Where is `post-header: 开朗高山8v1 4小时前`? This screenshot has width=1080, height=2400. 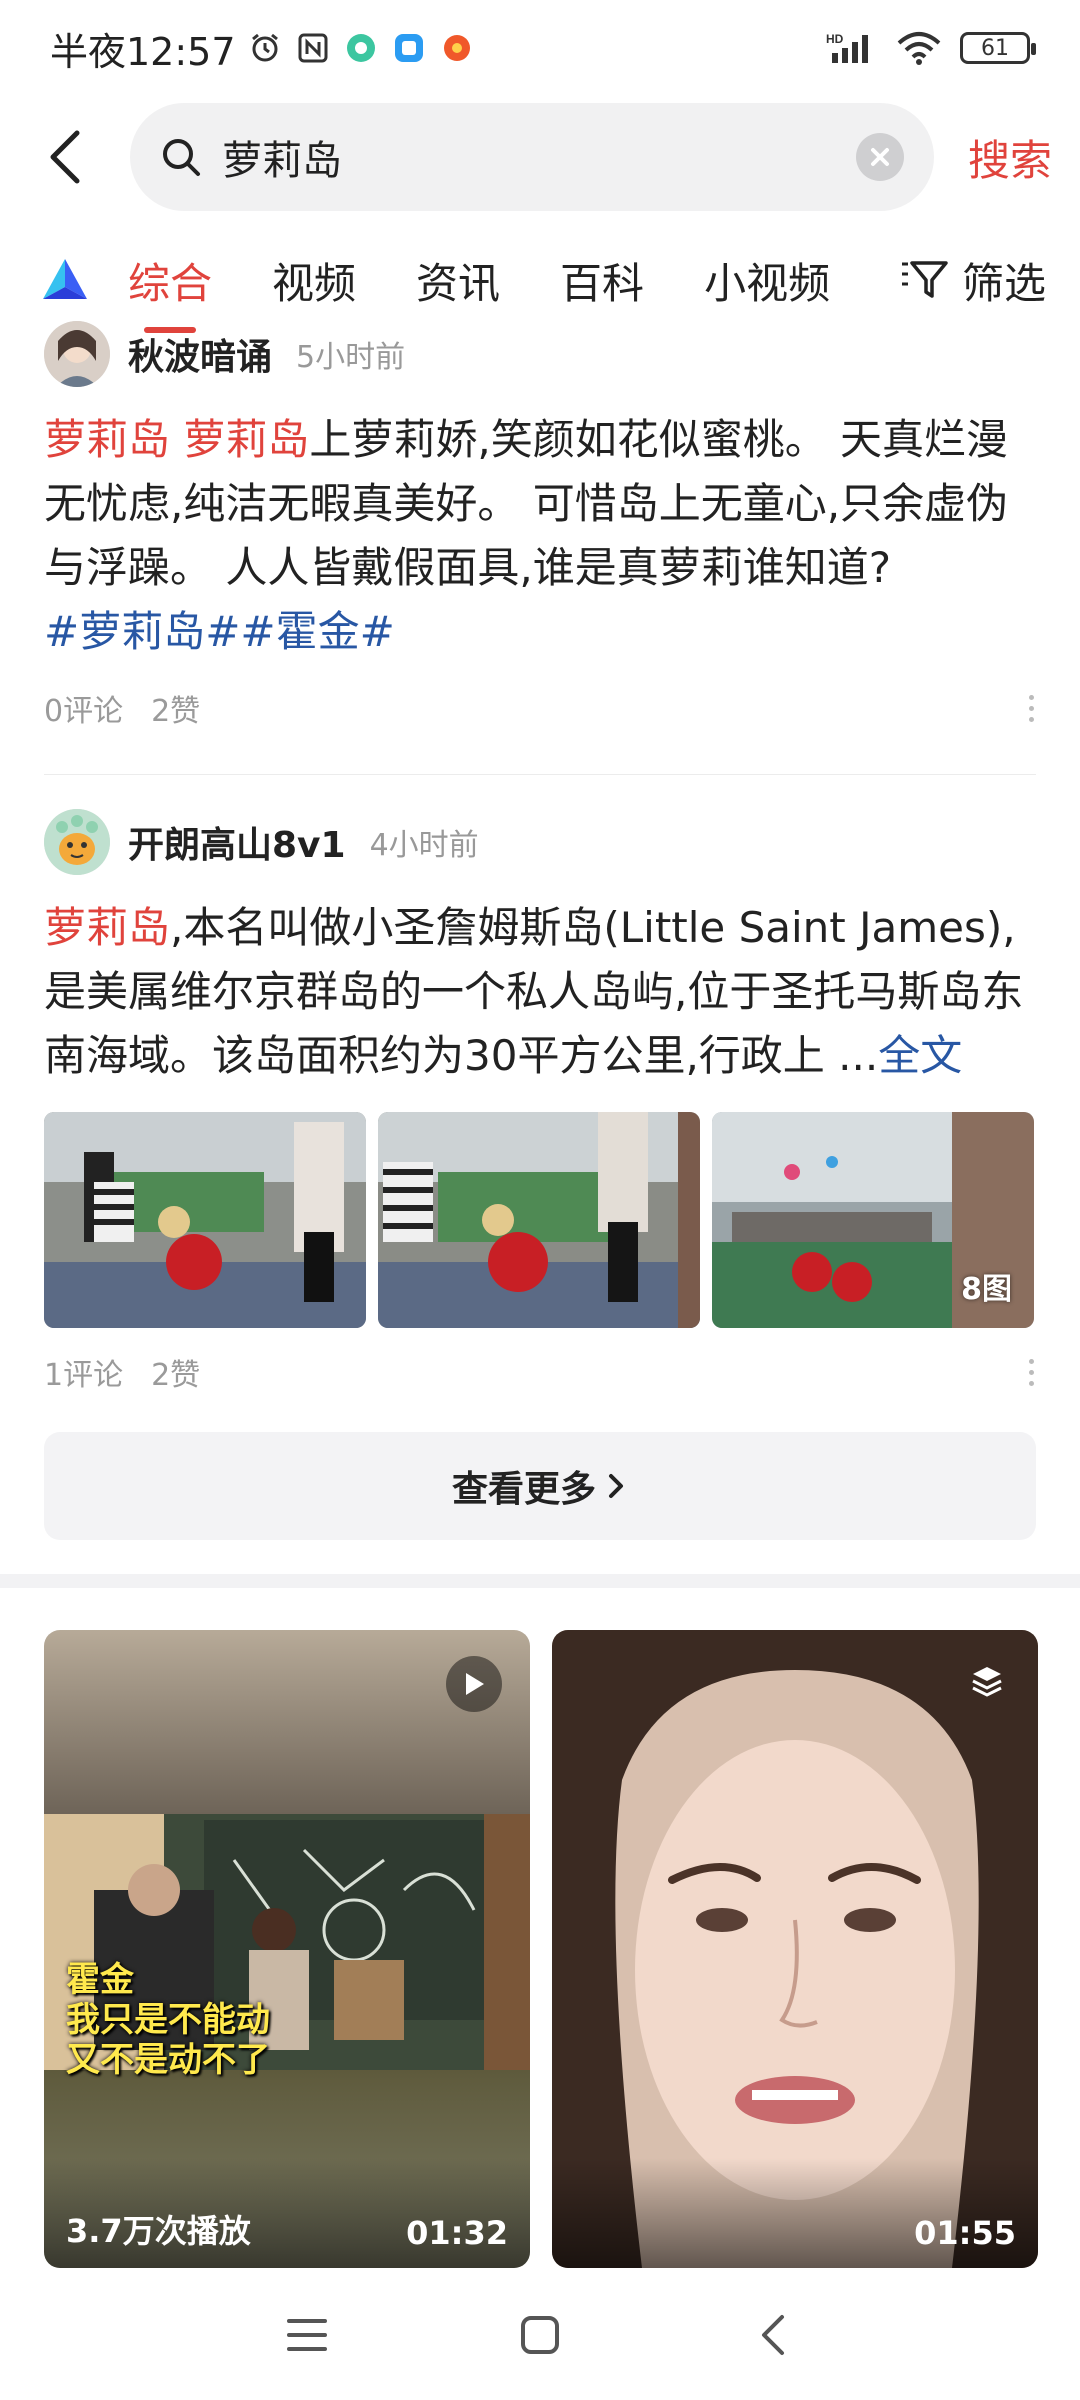
post-header: 开朗高山8v1 4小时前 is located at coordinates (540, 842).